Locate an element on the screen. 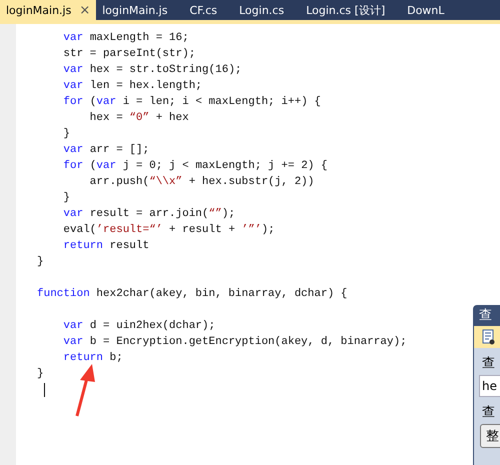 The width and height of the screenshot is (500, 465). code-line: var arr = []; is located at coordinates (106, 150).